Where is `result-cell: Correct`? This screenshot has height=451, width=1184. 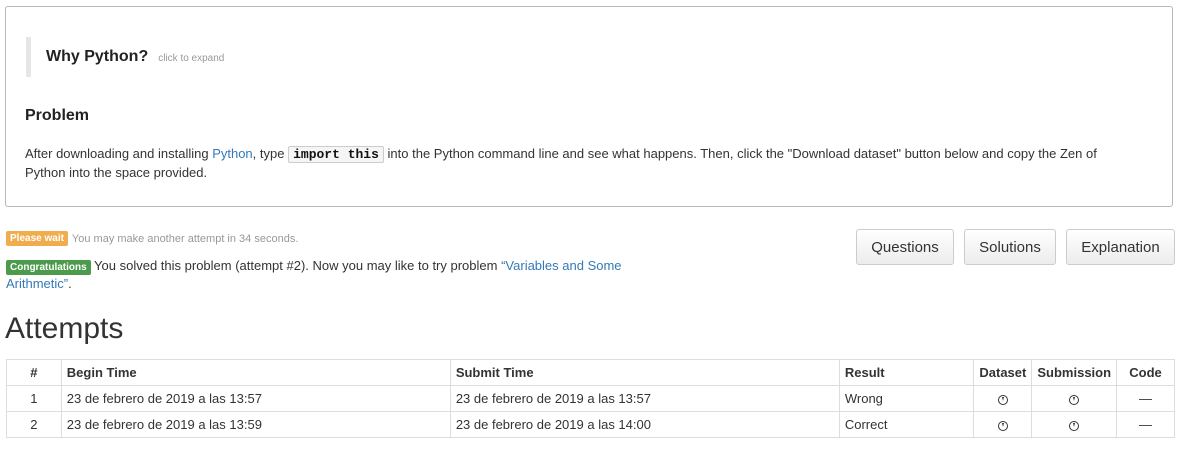 result-cell: Correct is located at coordinates (906, 424).